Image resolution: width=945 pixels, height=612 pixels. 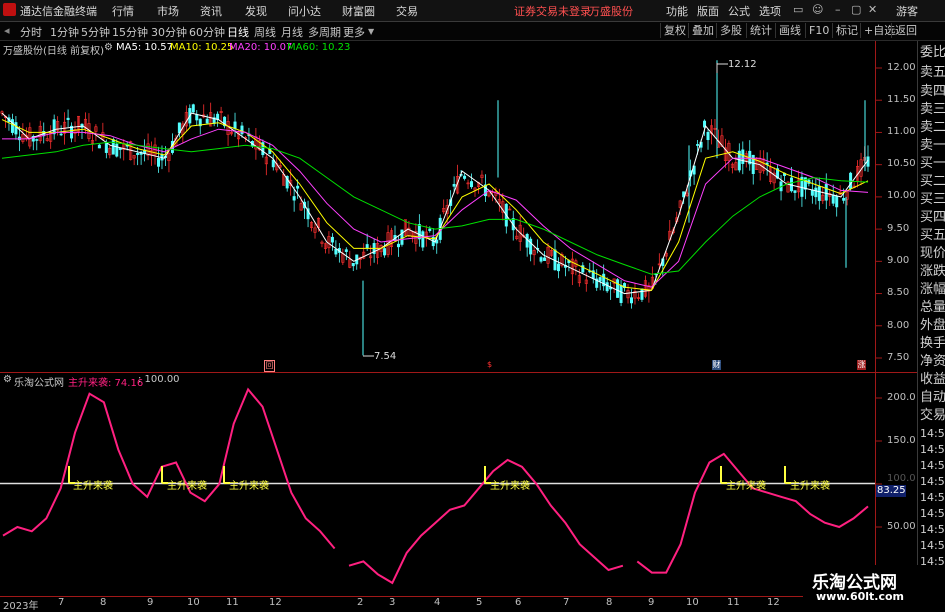 What do you see at coordinates (39, 381) in the screenshot?
I see `indicator-name: 乐淘公式网` at bounding box center [39, 381].